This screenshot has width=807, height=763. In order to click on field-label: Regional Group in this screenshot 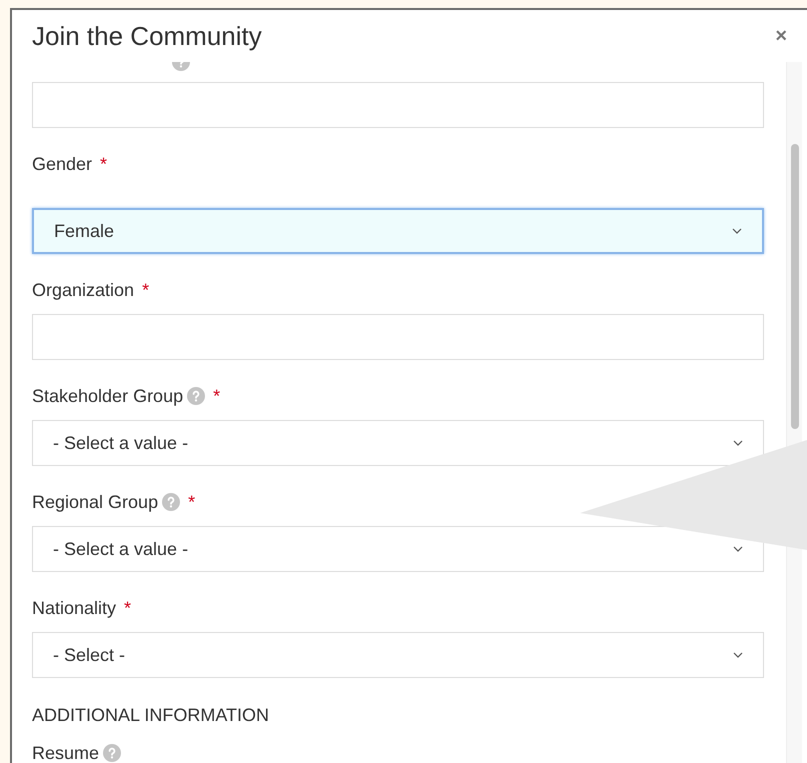, I will do `click(95, 502)`.